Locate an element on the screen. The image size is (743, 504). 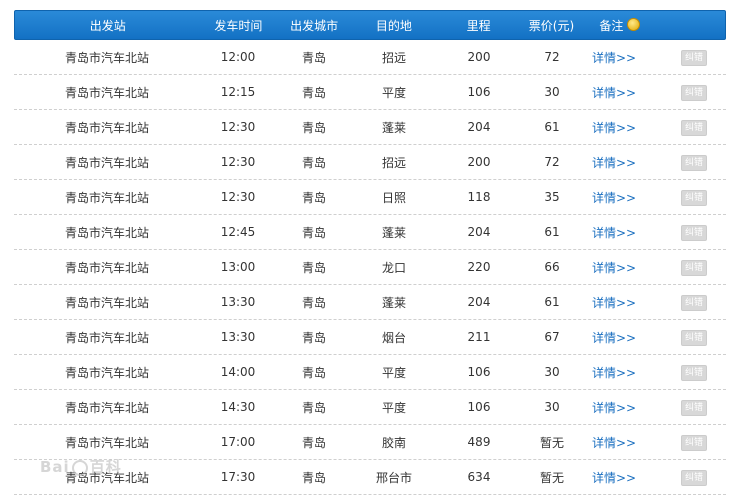
distance-cell: 211 is located at coordinates (479, 337).